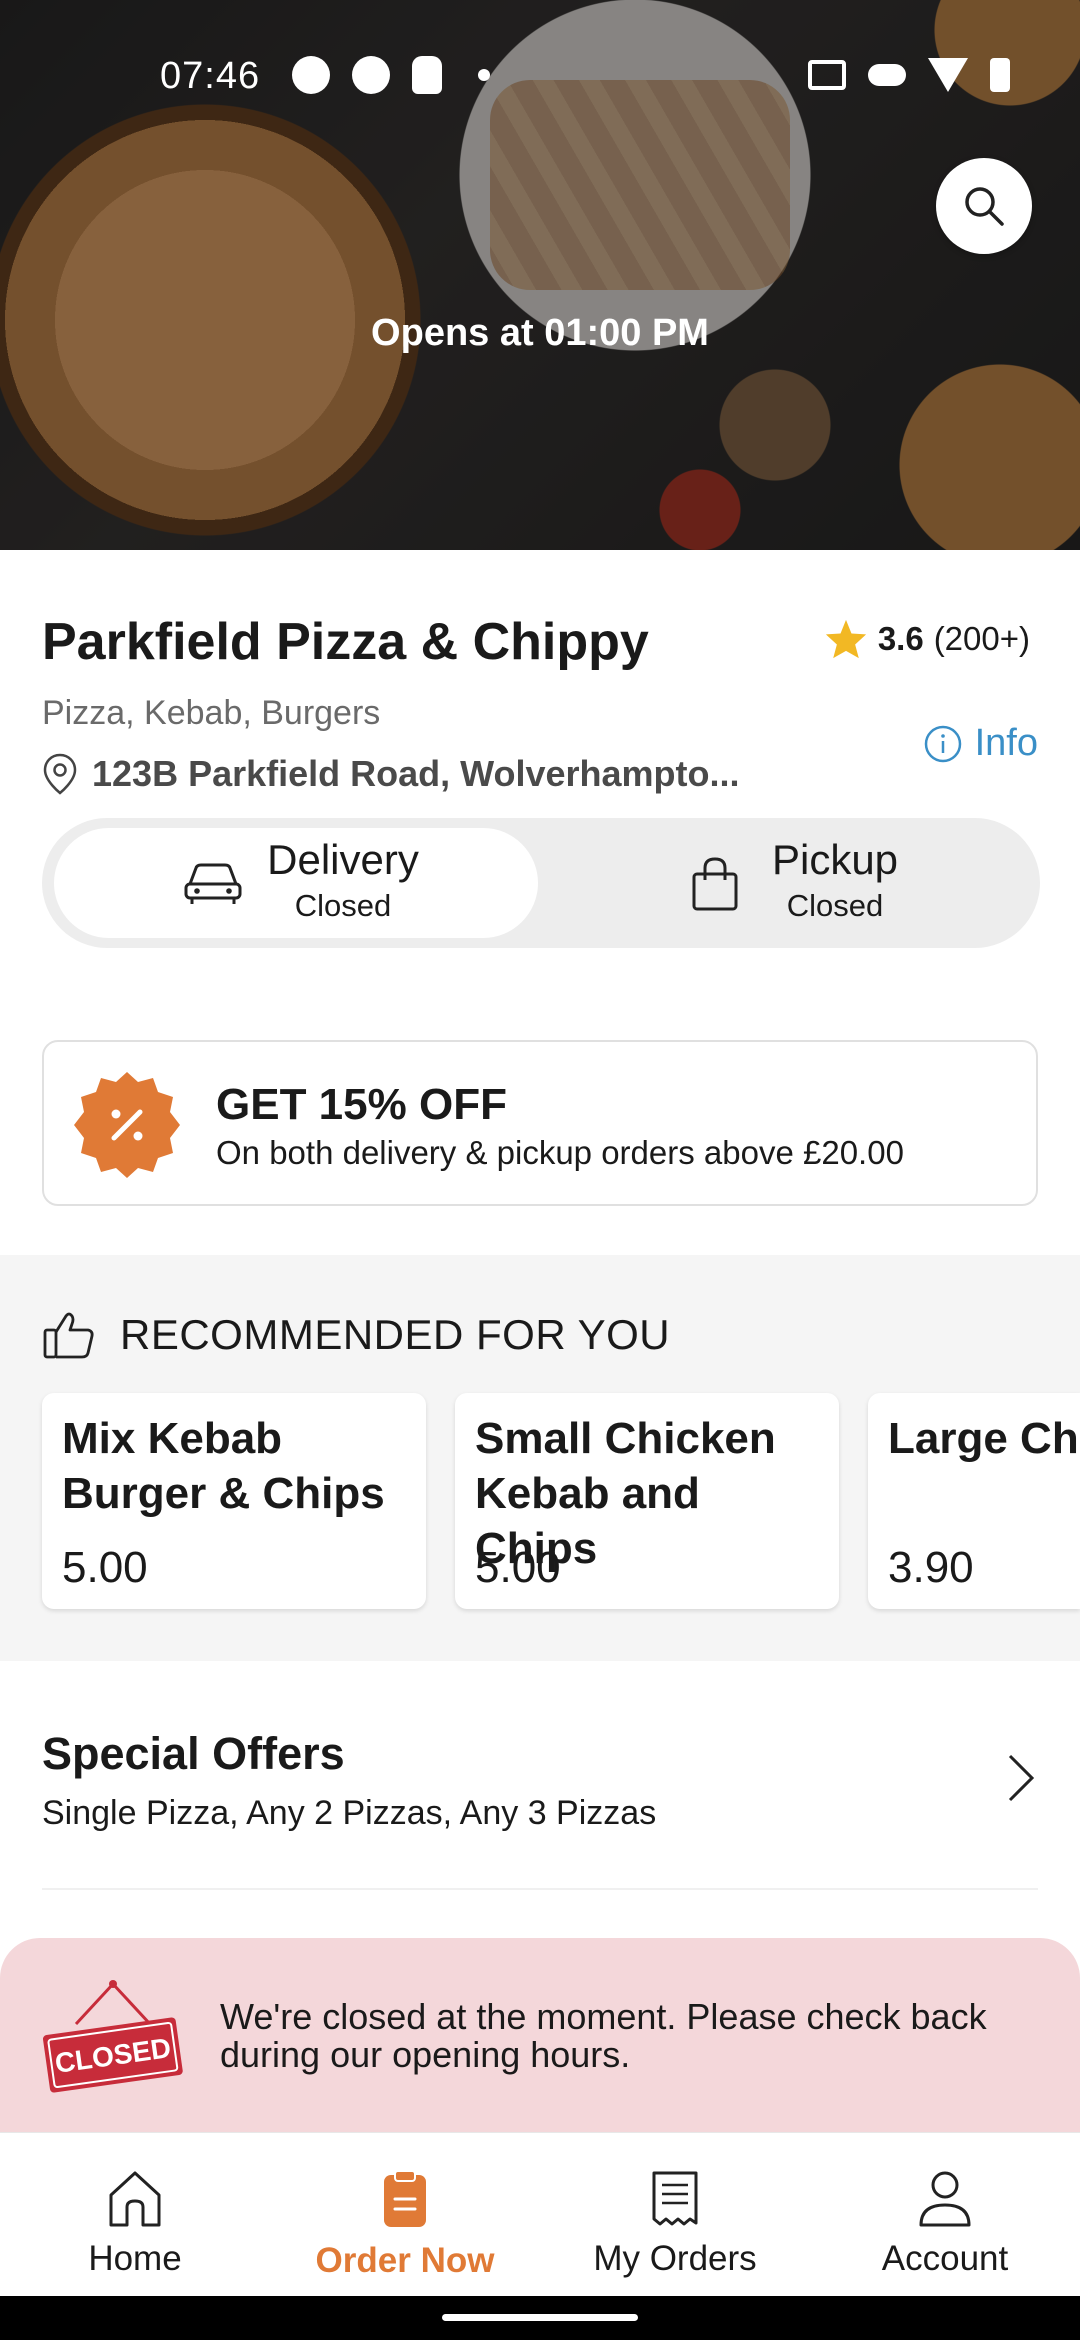  Describe the element at coordinates (675, 2198) in the screenshot. I see `receipt-icon` at that location.